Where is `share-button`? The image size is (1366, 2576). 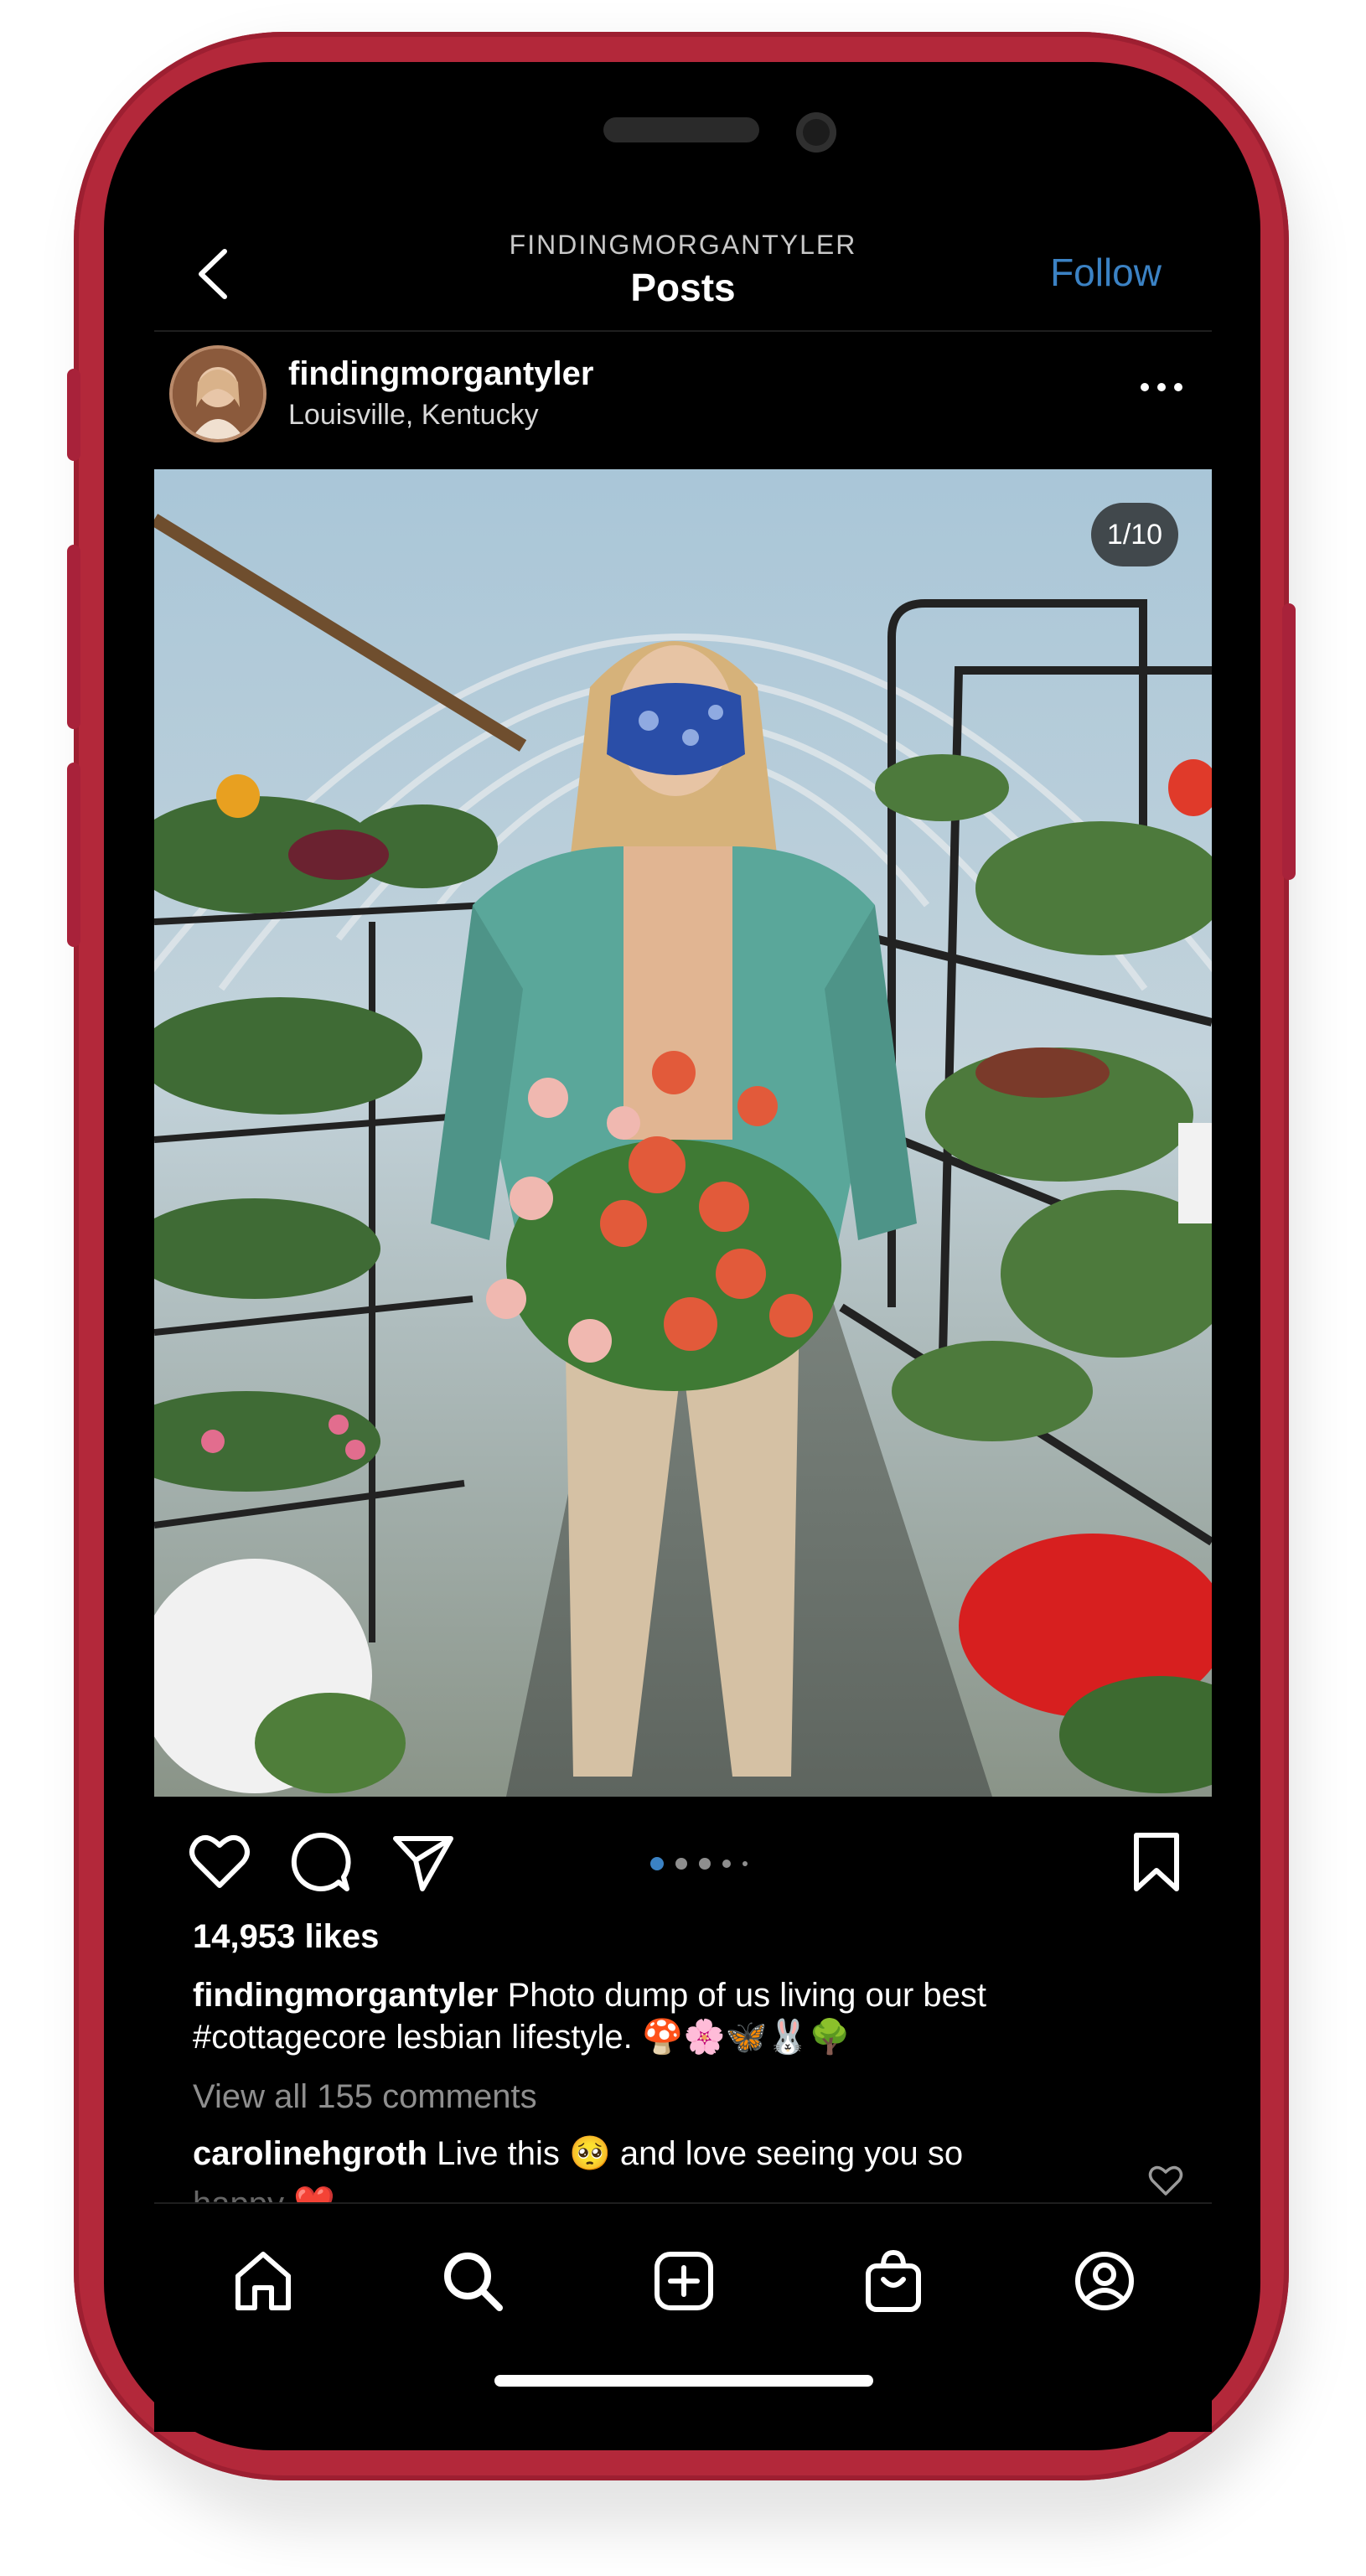
share-button is located at coordinates (422, 1862).